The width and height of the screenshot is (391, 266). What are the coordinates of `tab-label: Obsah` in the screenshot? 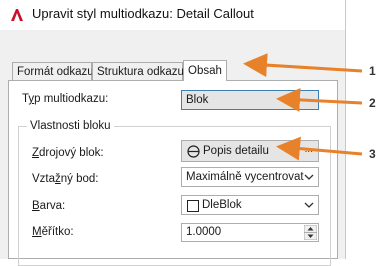 It's located at (205, 71).